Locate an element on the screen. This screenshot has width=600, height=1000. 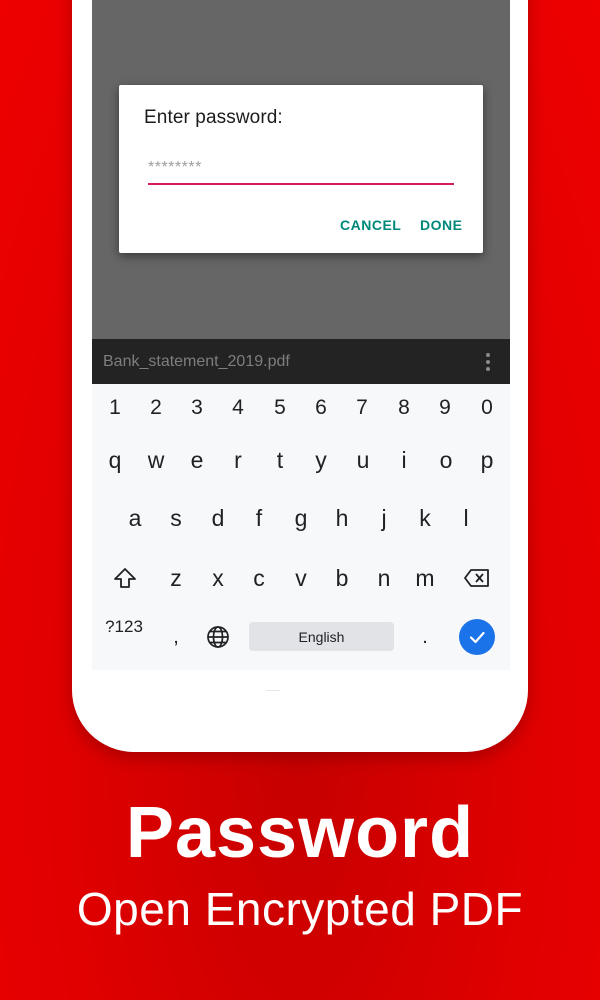
key-v: v is located at coordinates (301, 578).